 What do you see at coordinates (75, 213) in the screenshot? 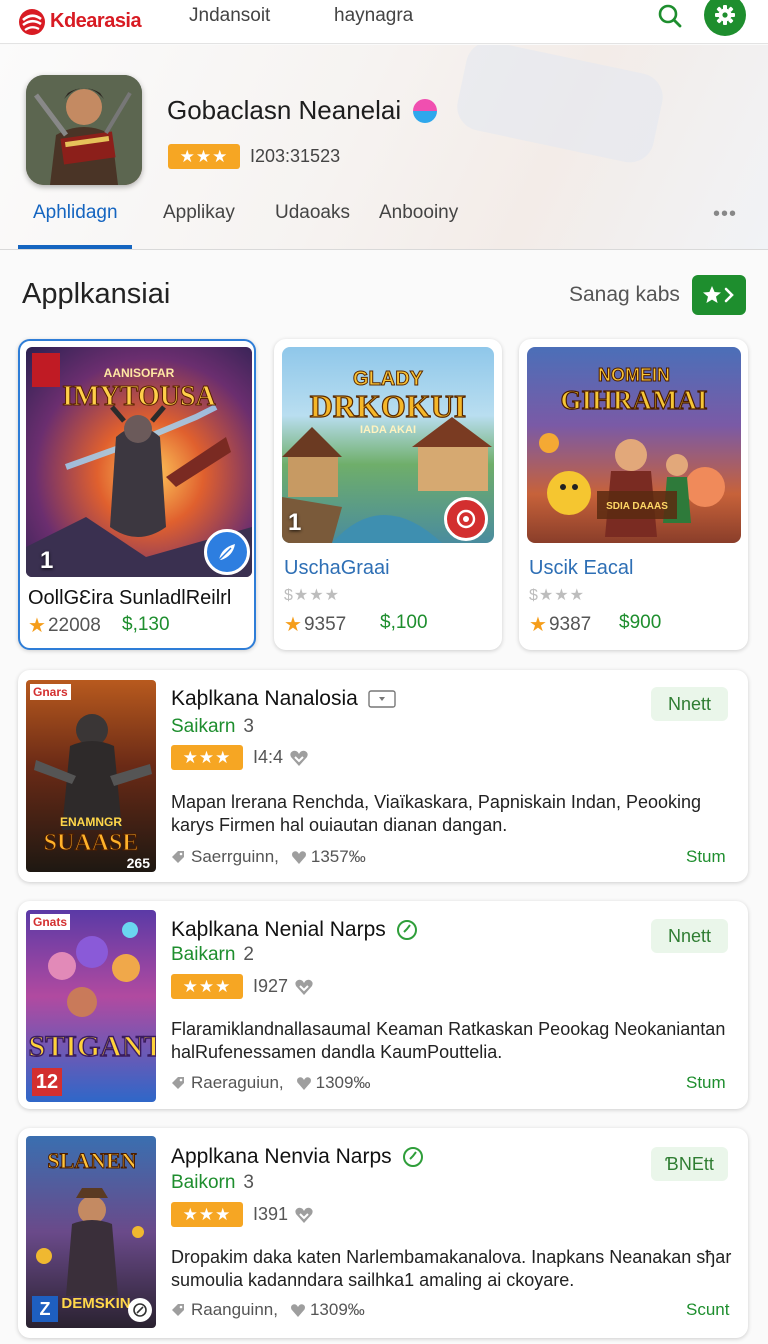
I see `tab-aphlidagn: Aphlidagn` at bounding box center [75, 213].